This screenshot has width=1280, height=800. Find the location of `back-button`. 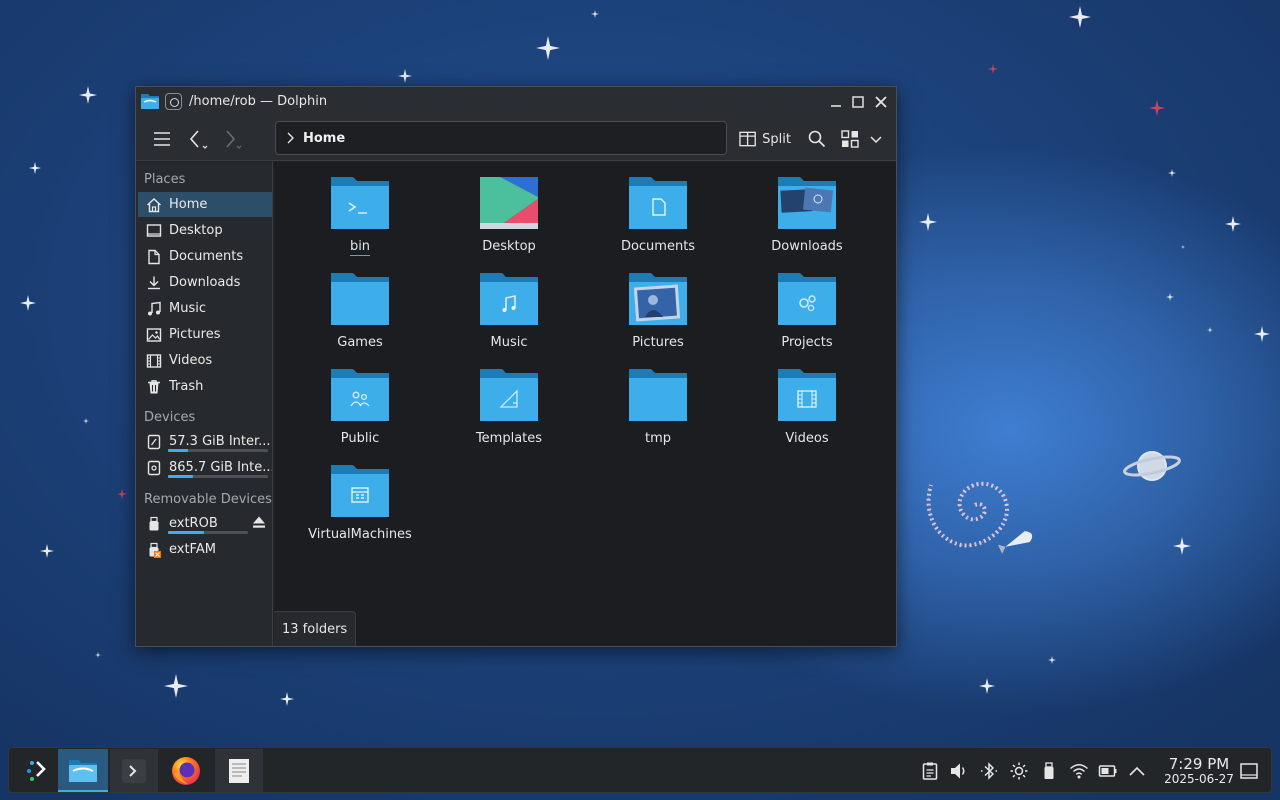

back-button is located at coordinates (199, 139).